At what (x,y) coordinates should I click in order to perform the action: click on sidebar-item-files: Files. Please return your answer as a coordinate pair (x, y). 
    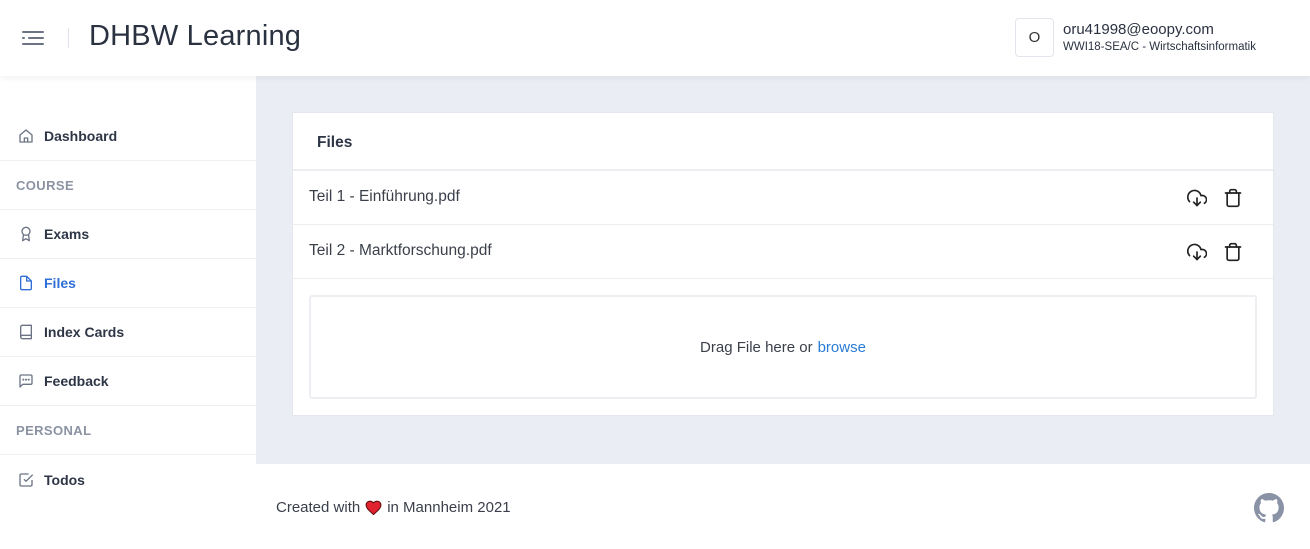
    Looking at the image, I should click on (128, 283).